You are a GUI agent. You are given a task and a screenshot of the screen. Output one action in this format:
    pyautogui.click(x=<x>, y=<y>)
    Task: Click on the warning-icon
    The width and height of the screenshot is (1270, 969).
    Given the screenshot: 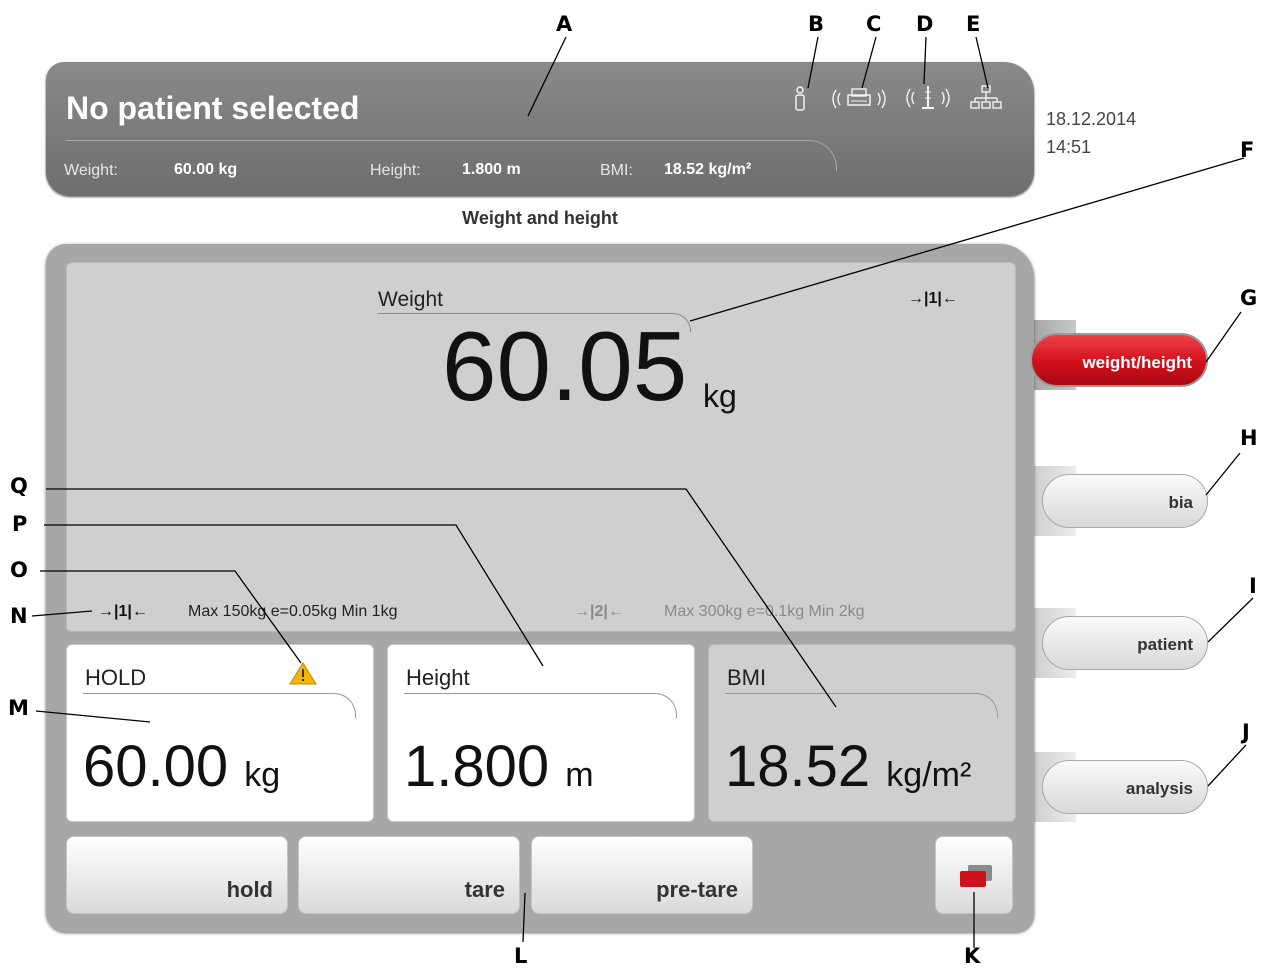 What is the action you would take?
    pyautogui.click(x=303, y=675)
    